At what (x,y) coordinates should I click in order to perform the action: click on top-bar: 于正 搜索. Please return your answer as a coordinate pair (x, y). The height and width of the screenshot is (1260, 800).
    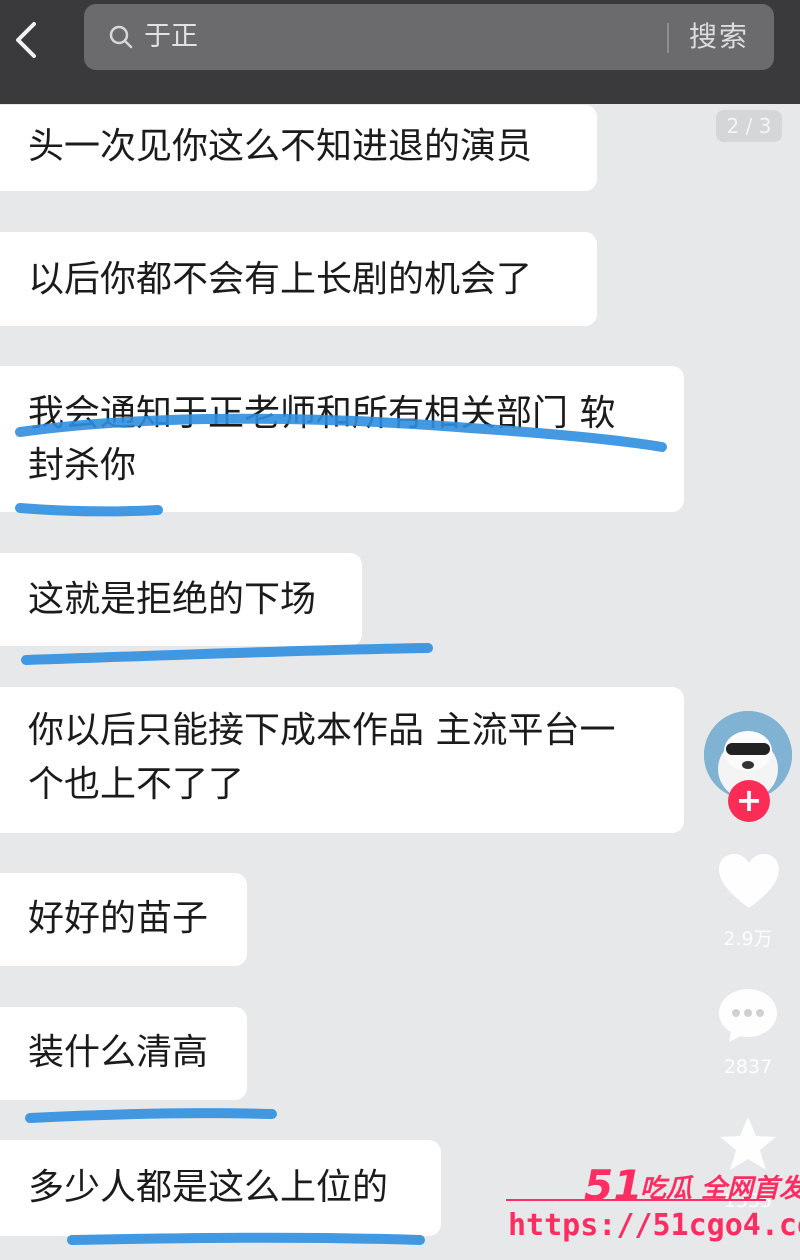
    Looking at the image, I should click on (400, 52).